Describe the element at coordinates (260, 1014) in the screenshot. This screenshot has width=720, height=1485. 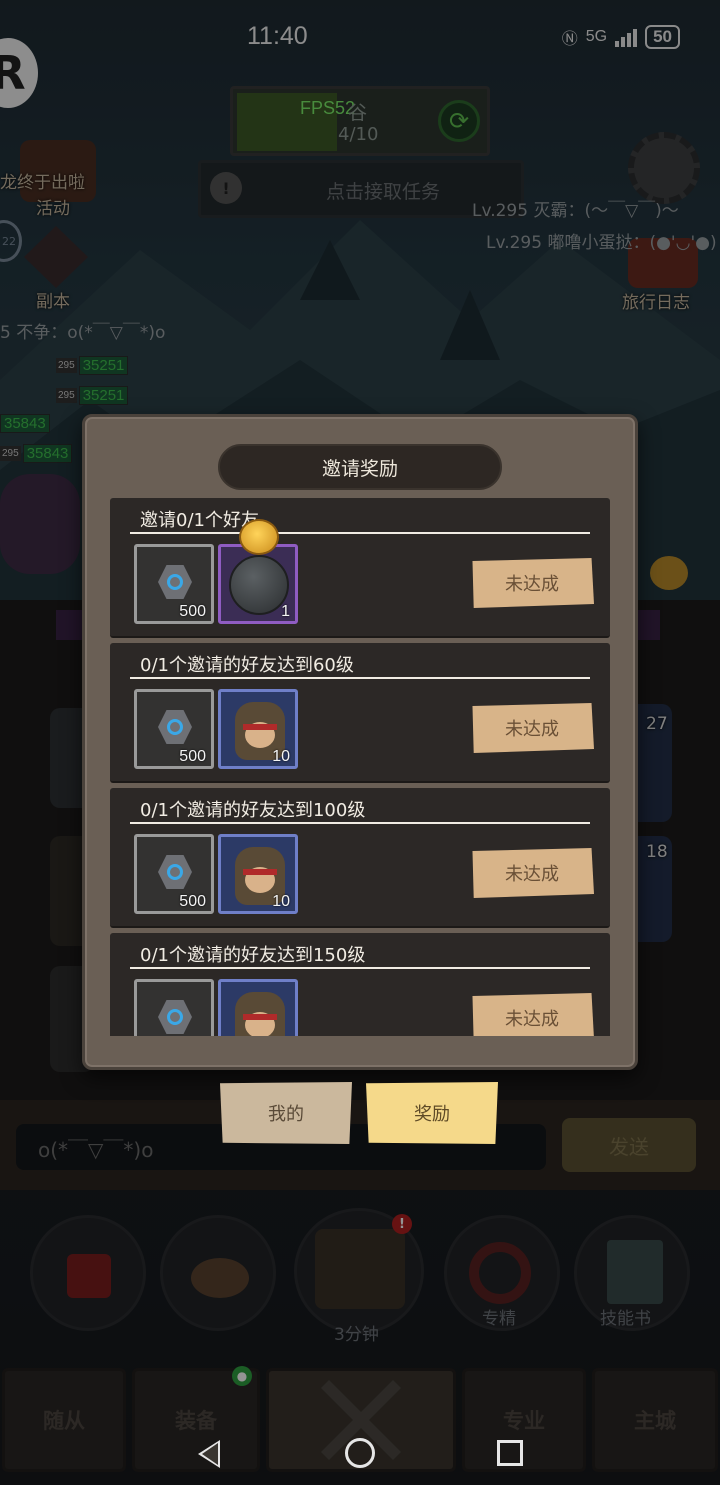
I see `hero-icon` at that location.